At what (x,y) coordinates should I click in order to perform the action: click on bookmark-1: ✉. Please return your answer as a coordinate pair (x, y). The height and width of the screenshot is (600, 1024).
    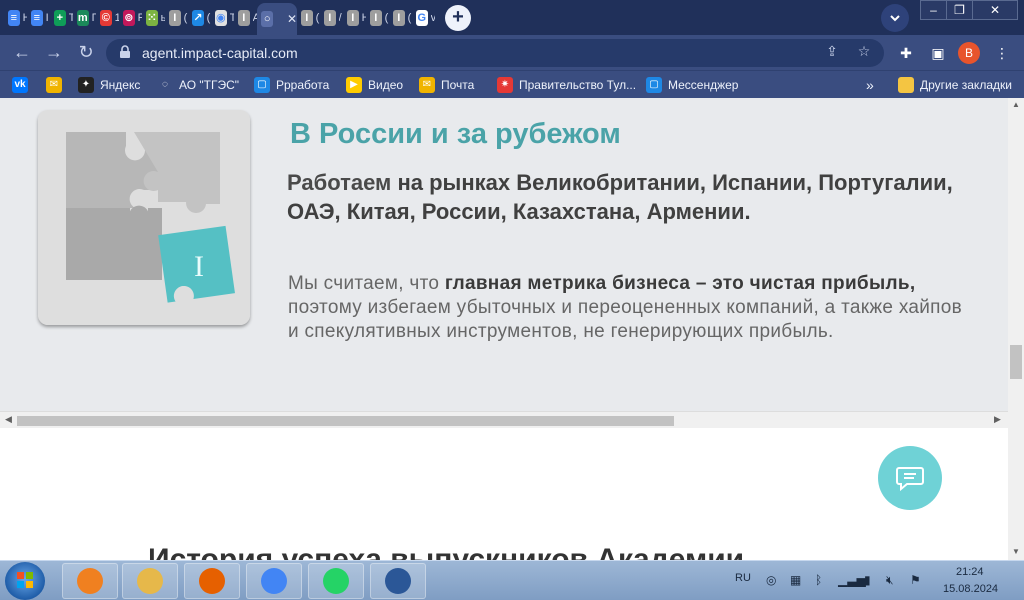
    Looking at the image, I should click on (57, 85).